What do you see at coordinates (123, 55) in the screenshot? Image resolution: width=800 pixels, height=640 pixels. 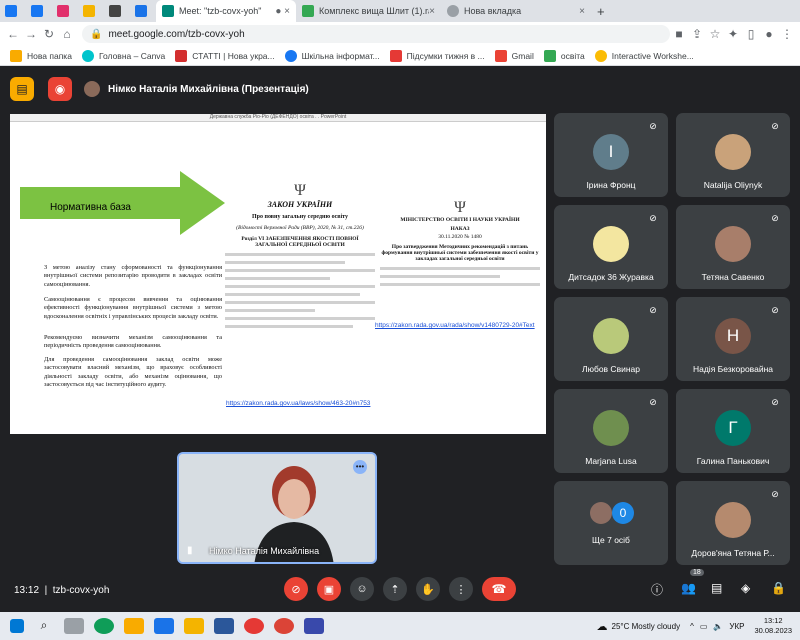 I see `bookmark-item: Головна – Canva` at bounding box center [123, 55].